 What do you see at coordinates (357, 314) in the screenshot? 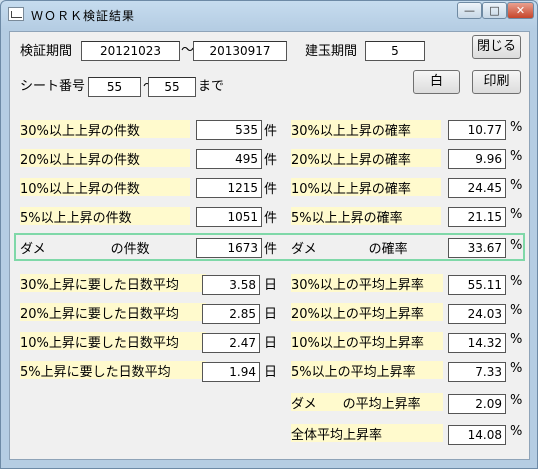
I see `days-right-label: 20%以上の平均上昇率` at bounding box center [357, 314].